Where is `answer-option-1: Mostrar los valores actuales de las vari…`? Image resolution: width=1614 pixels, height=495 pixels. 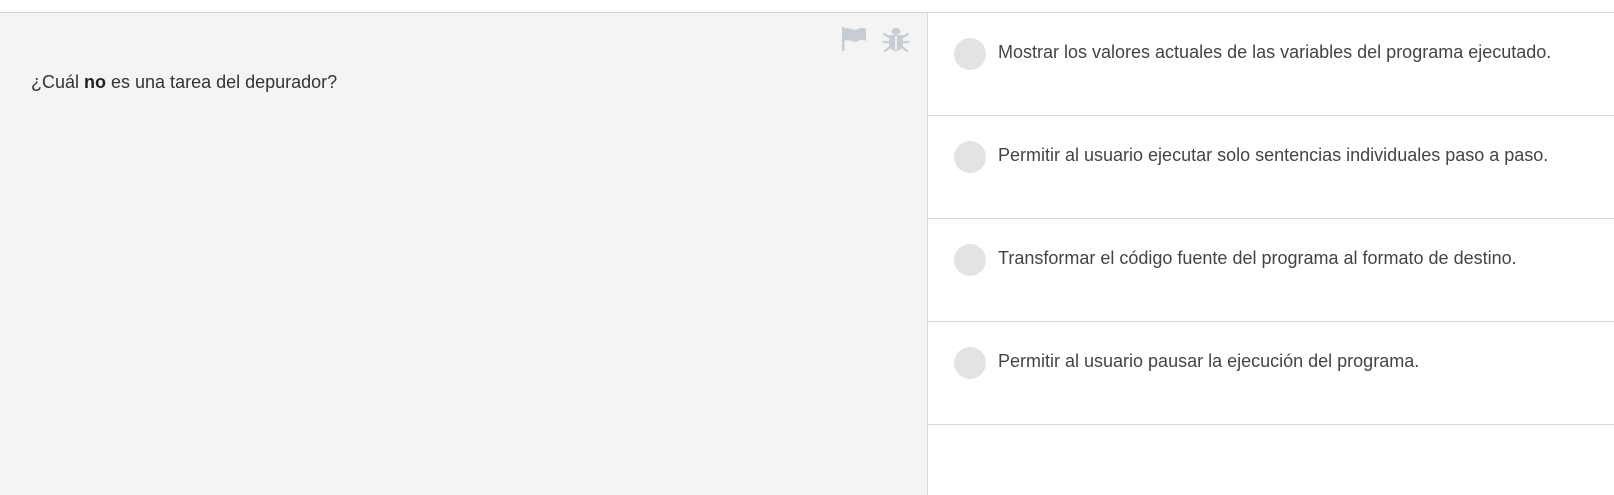
answer-option-1: Mostrar los valores actuales de las vari… is located at coordinates (1271, 64).